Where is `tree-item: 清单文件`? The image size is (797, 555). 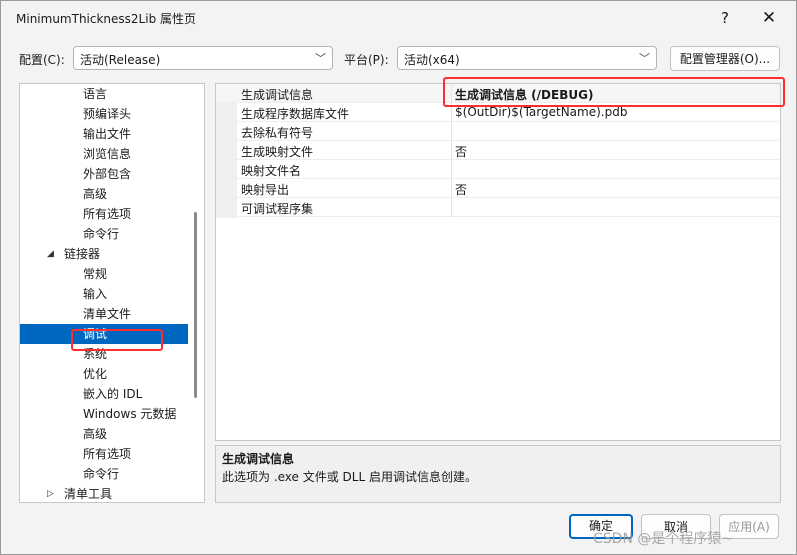
tree-item: 清单文件 is located at coordinates (104, 314).